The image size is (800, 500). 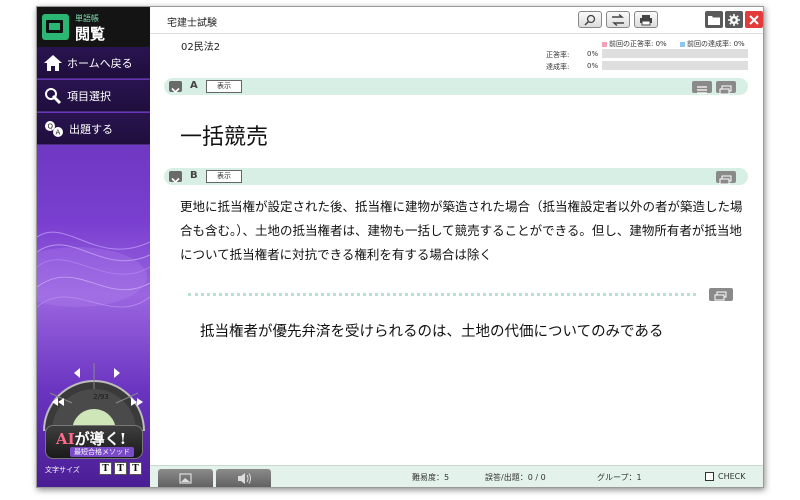 I want to click on achieve-rate-label: 達成率:, so click(x=558, y=67).